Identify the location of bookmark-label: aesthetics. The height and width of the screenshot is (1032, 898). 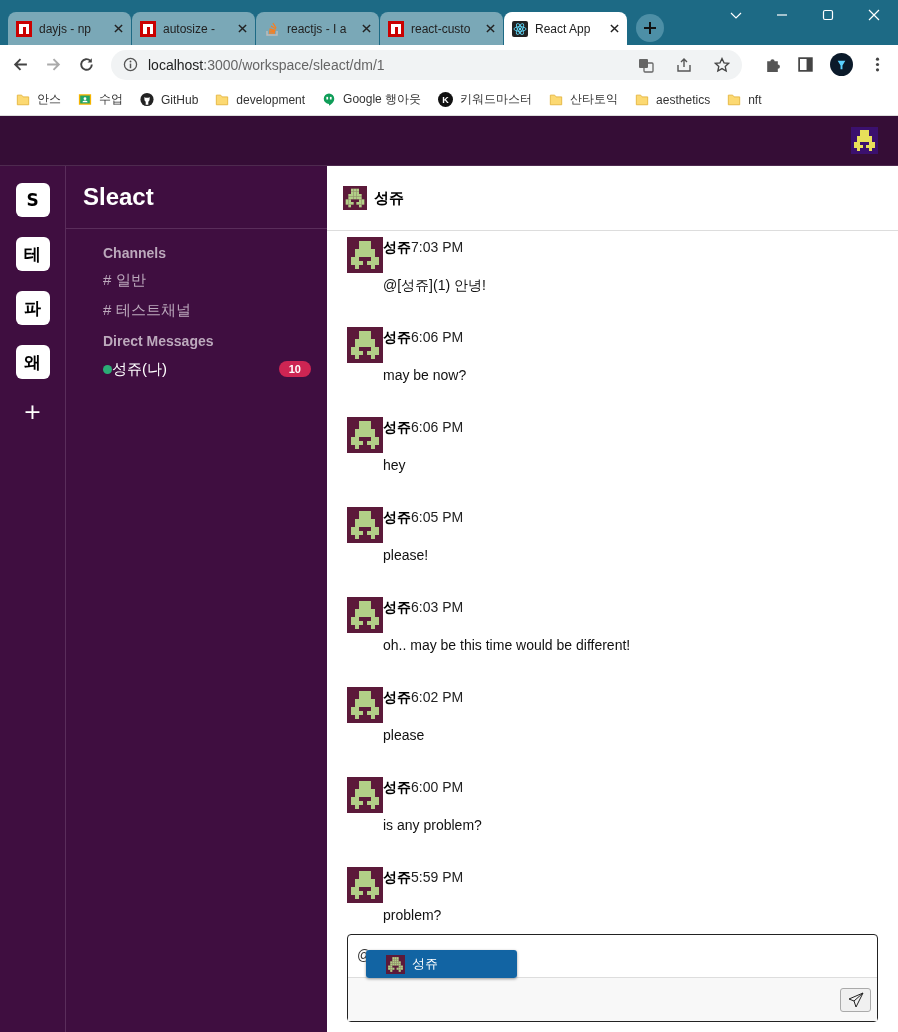
(683, 99).